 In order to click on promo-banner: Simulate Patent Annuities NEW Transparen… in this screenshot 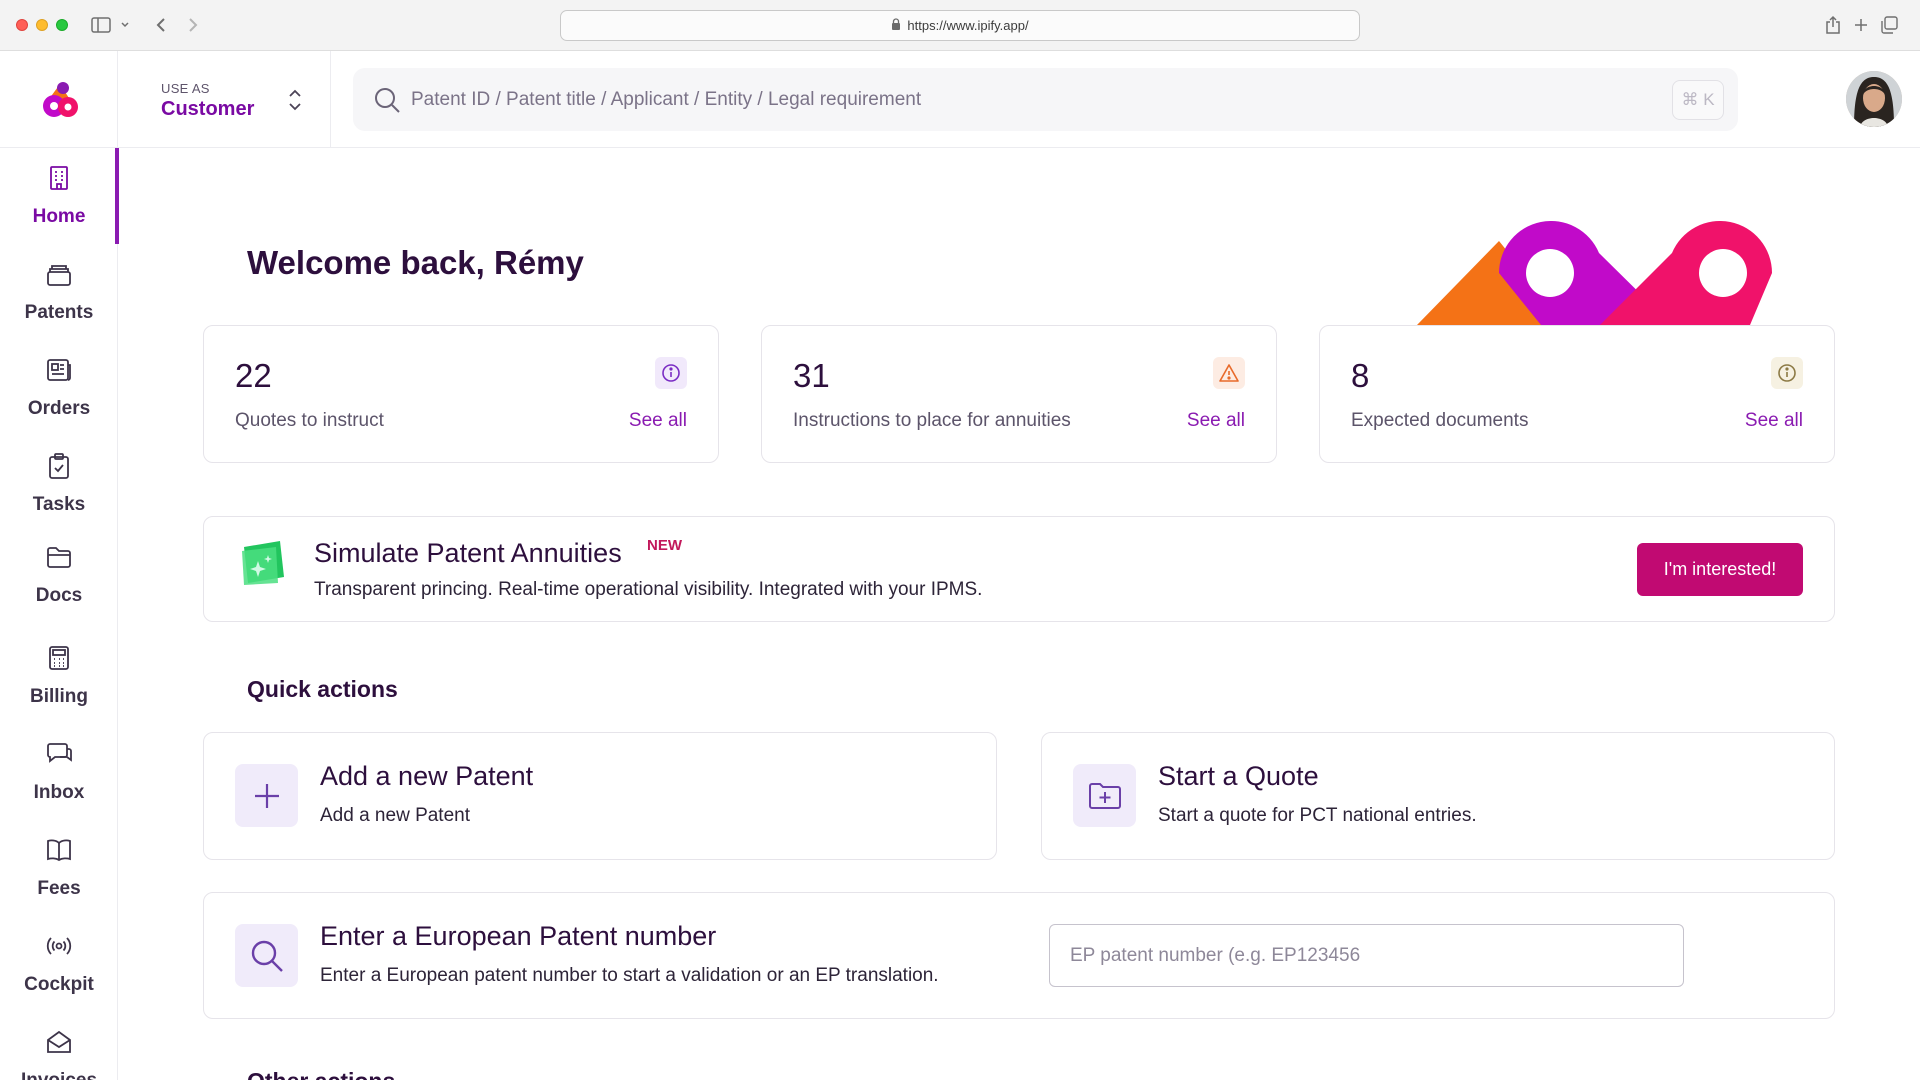, I will do `click(1019, 569)`.